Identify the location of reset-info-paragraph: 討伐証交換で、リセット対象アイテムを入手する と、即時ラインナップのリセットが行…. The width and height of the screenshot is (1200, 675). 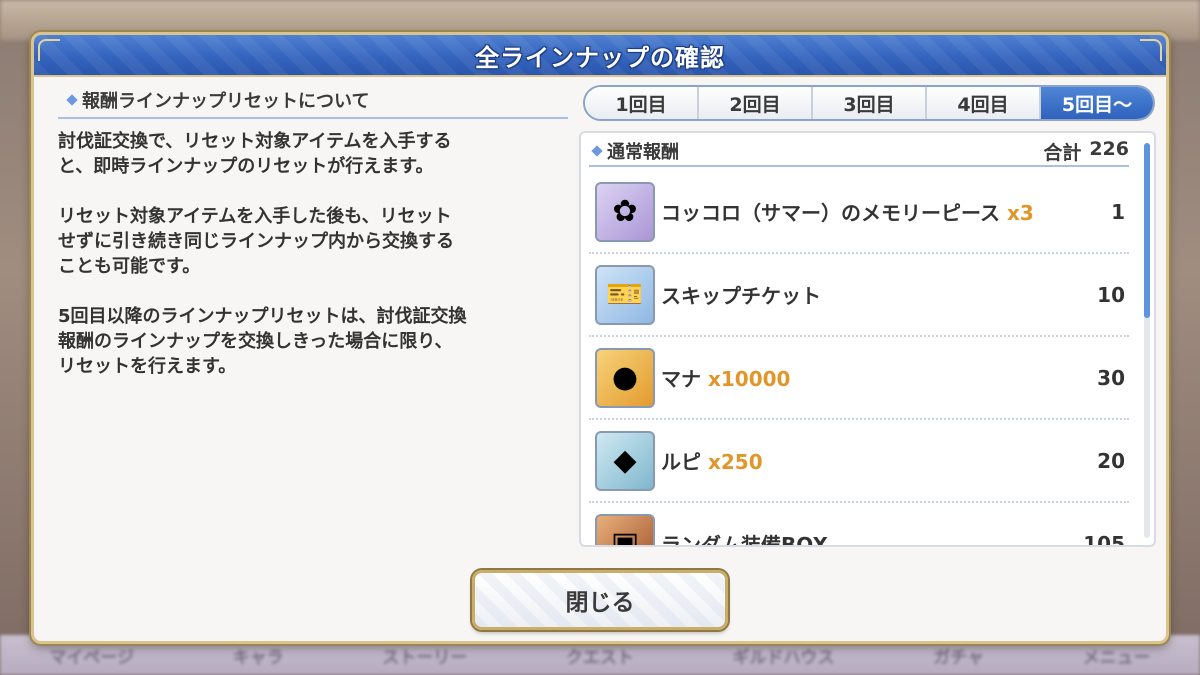
(255, 154).